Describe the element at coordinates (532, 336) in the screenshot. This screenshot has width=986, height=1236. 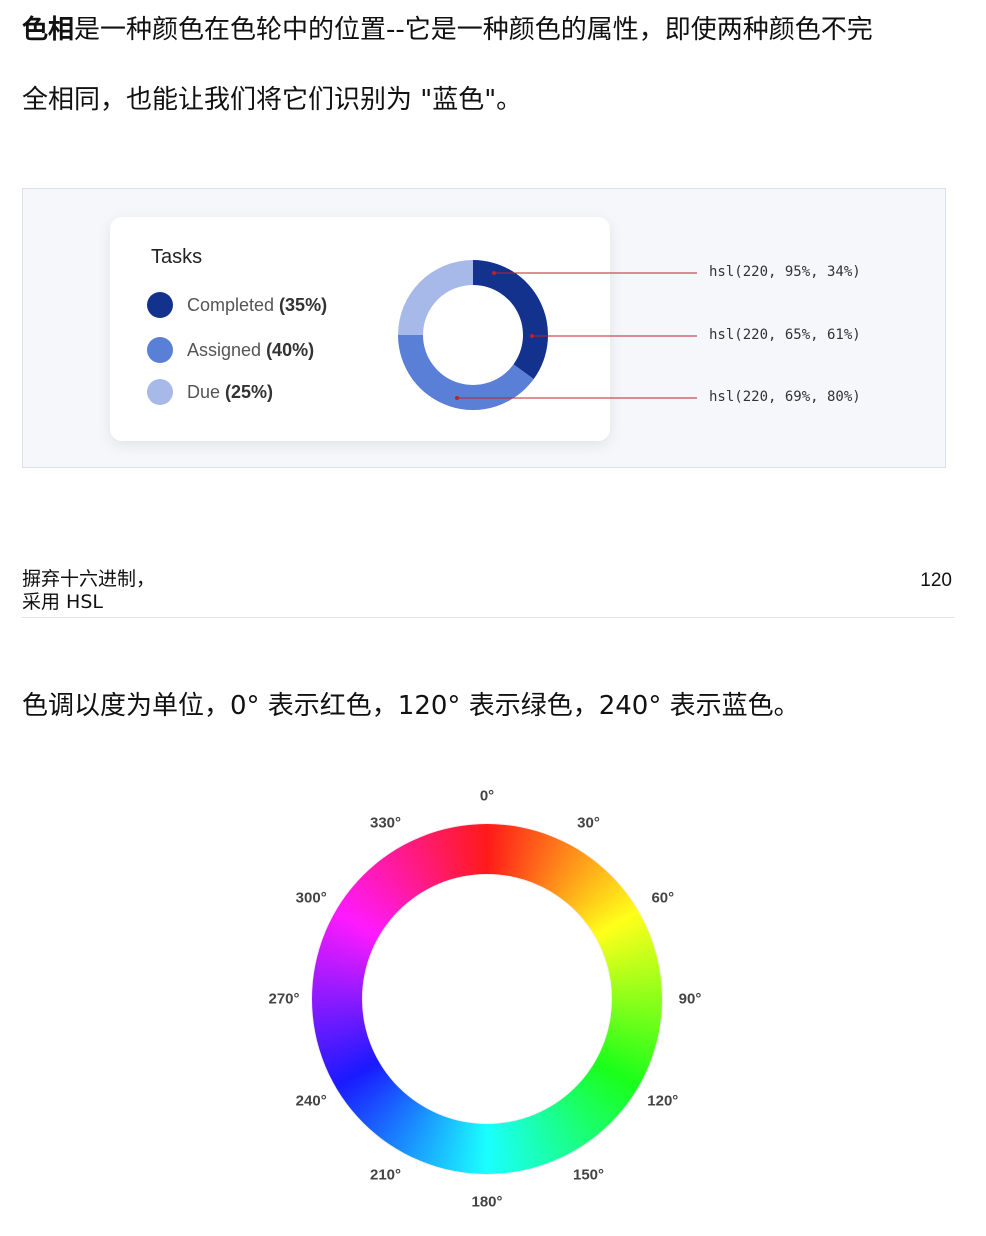
I see `annotation-dot-assigned` at that location.